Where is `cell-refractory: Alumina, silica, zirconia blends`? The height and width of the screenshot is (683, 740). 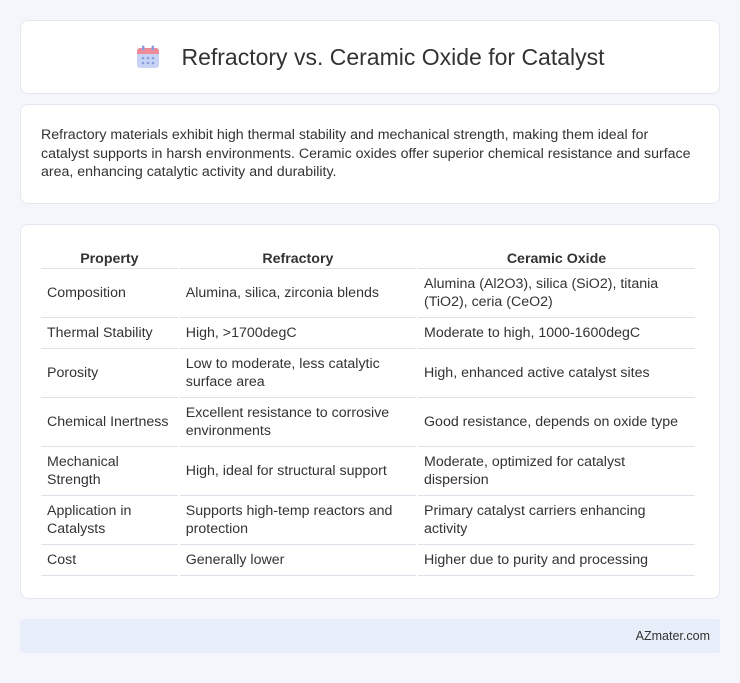
cell-refractory: Alumina, silica, zirconia blends is located at coordinates (298, 293).